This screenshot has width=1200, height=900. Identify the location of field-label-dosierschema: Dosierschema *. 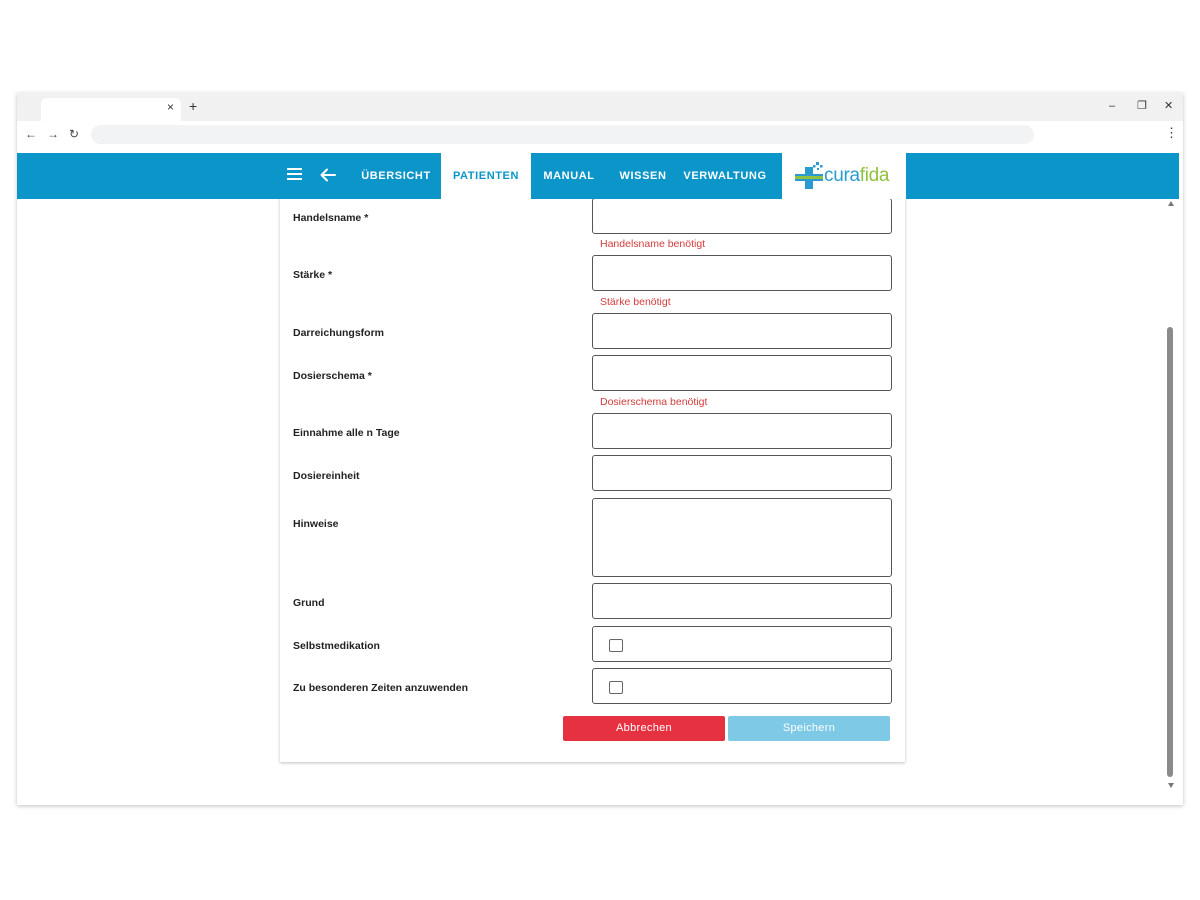
(332, 376).